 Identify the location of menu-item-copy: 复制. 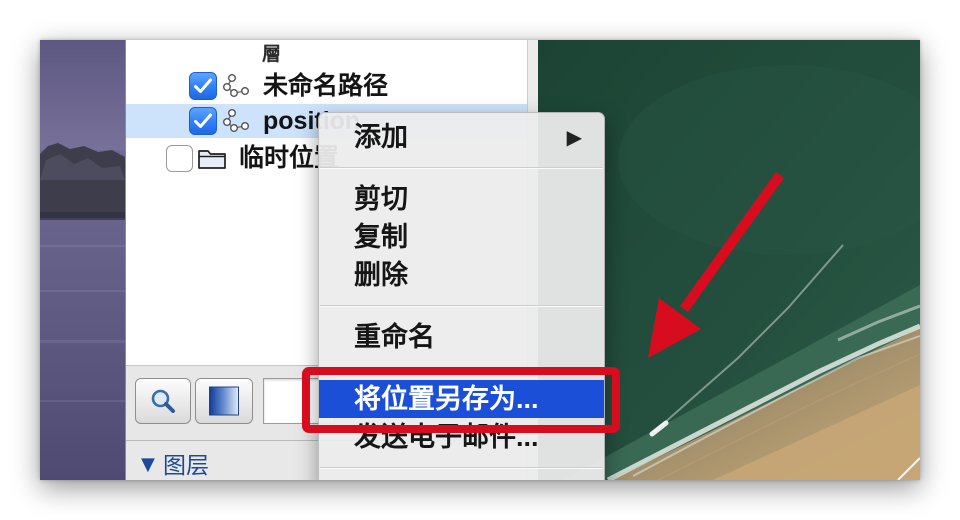
(461, 237).